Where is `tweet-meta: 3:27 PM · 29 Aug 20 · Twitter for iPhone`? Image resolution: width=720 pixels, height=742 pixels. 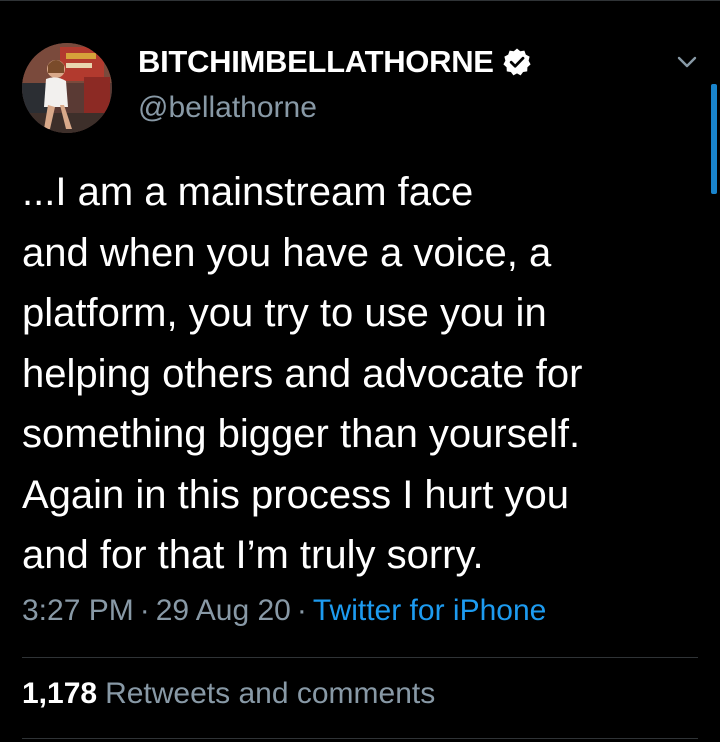
tweet-meta: 3:27 PM · 29 Aug 20 · Twitter for iPhone is located at coordinates (284, 611).